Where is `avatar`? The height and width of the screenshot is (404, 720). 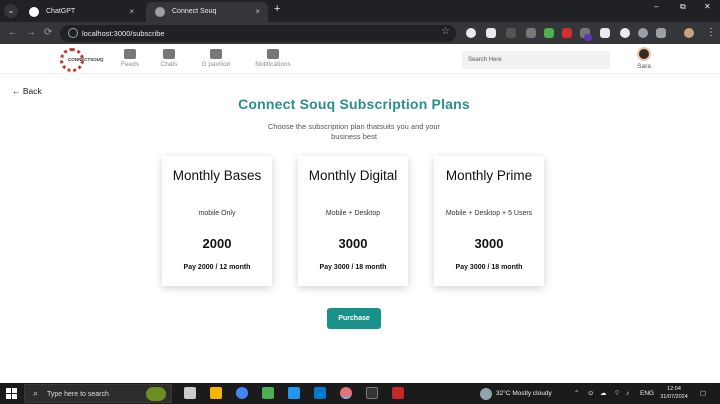 avatar is located at coordinates (644, 54).